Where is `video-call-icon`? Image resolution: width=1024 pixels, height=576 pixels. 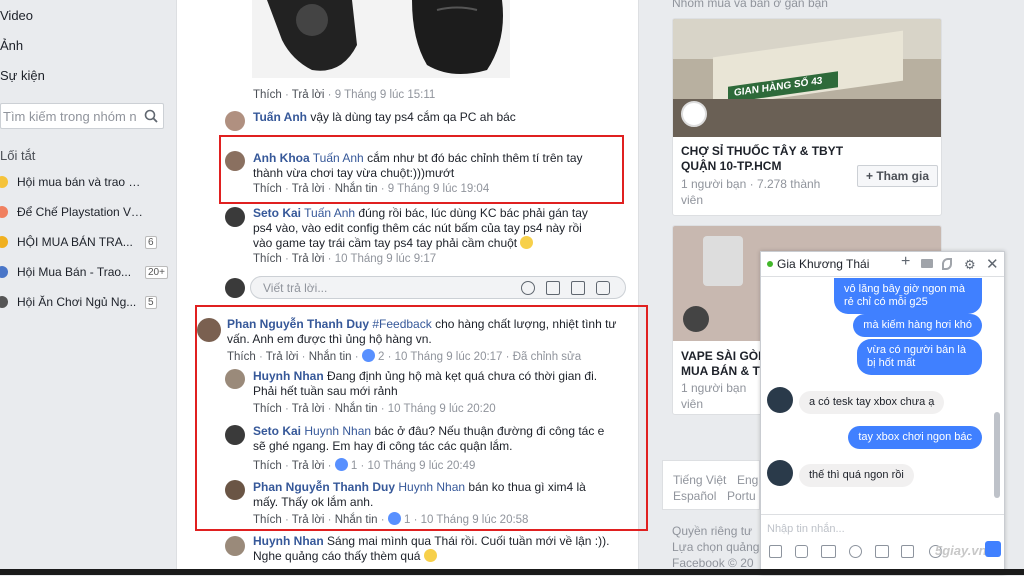
video-call-icon is located at coordinates (927, 263).